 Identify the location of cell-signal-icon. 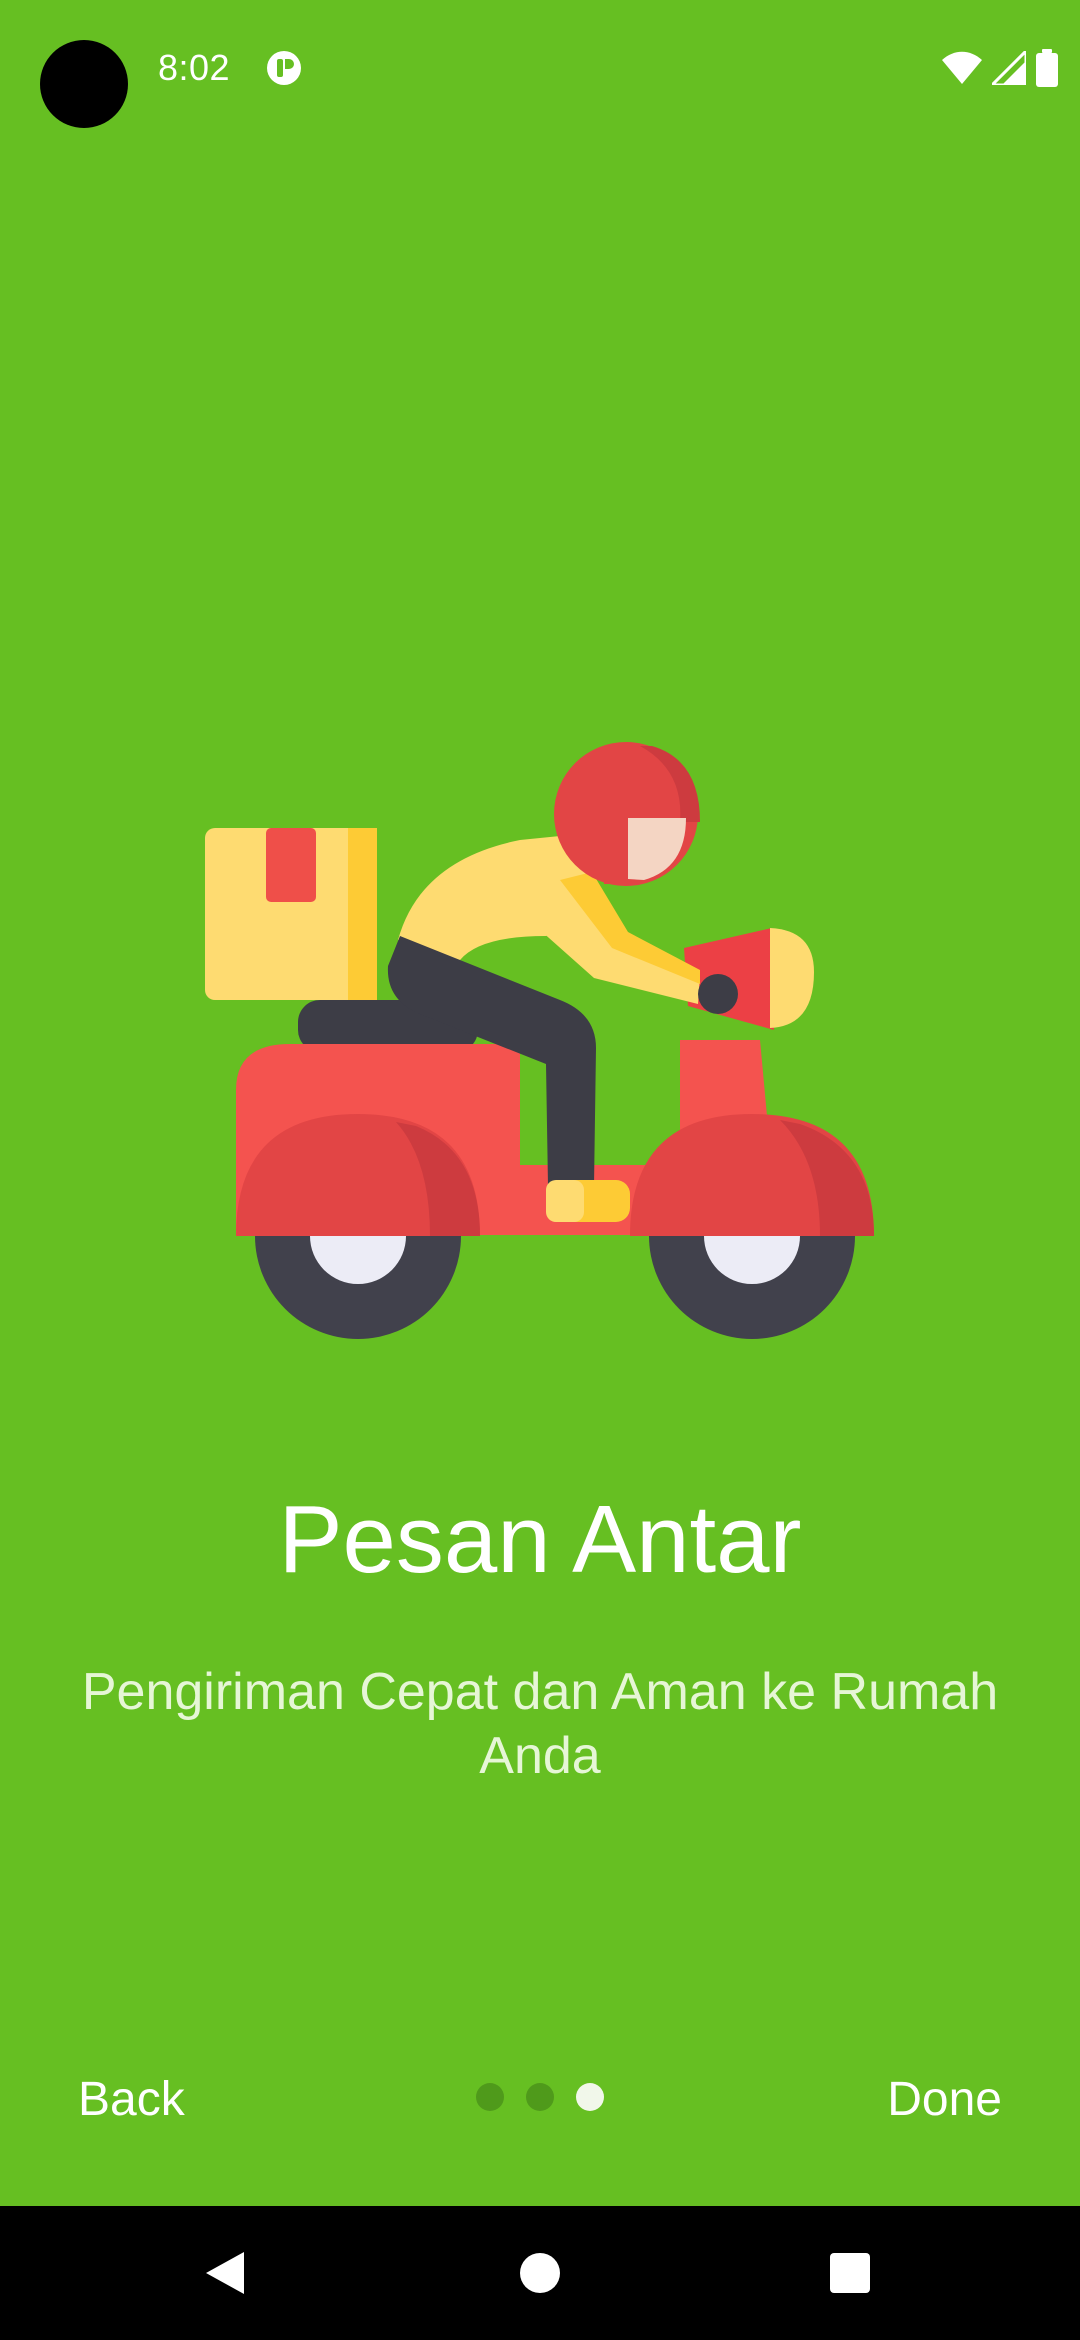
(1009, 68).